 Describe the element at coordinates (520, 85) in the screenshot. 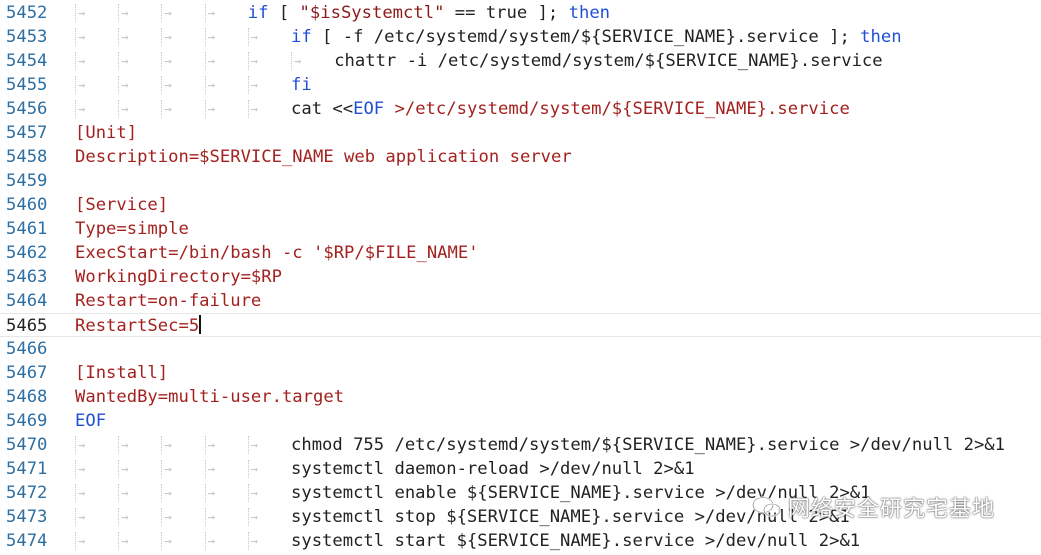

I see `code-line: 5455 → → → → → fi` at that location.